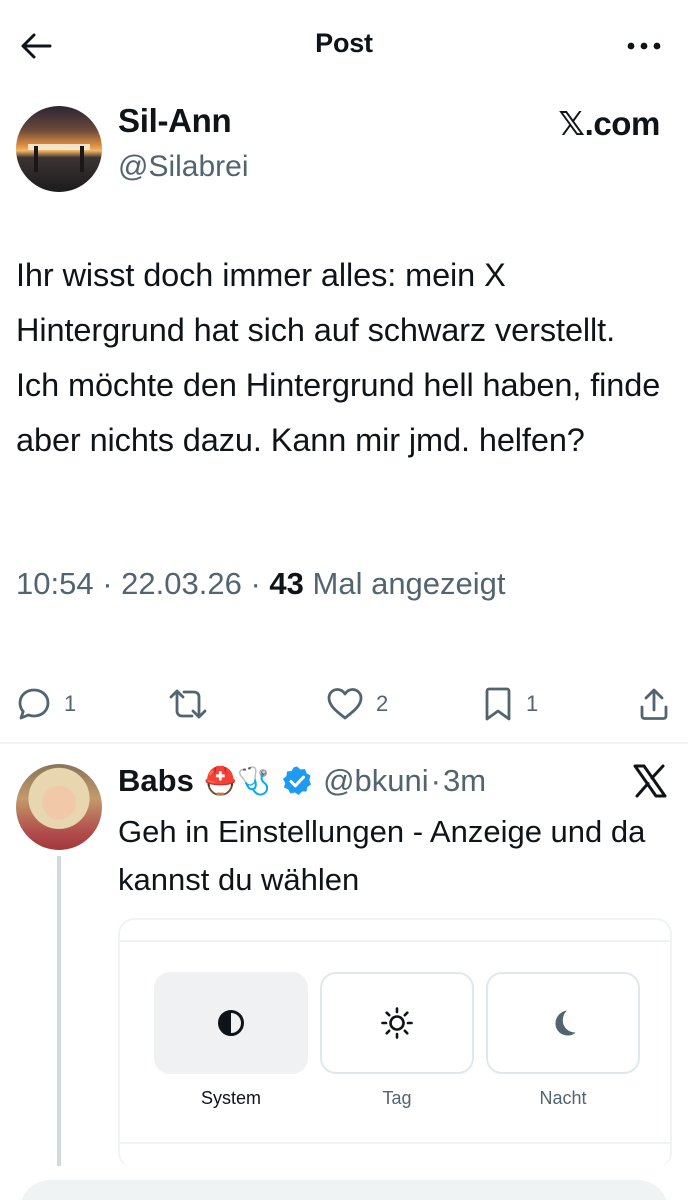 The image size is (688, 1200). What do you see at coordinates (344, 743) in the screenshot?
I see `divider` at bounding box center [344, 743].